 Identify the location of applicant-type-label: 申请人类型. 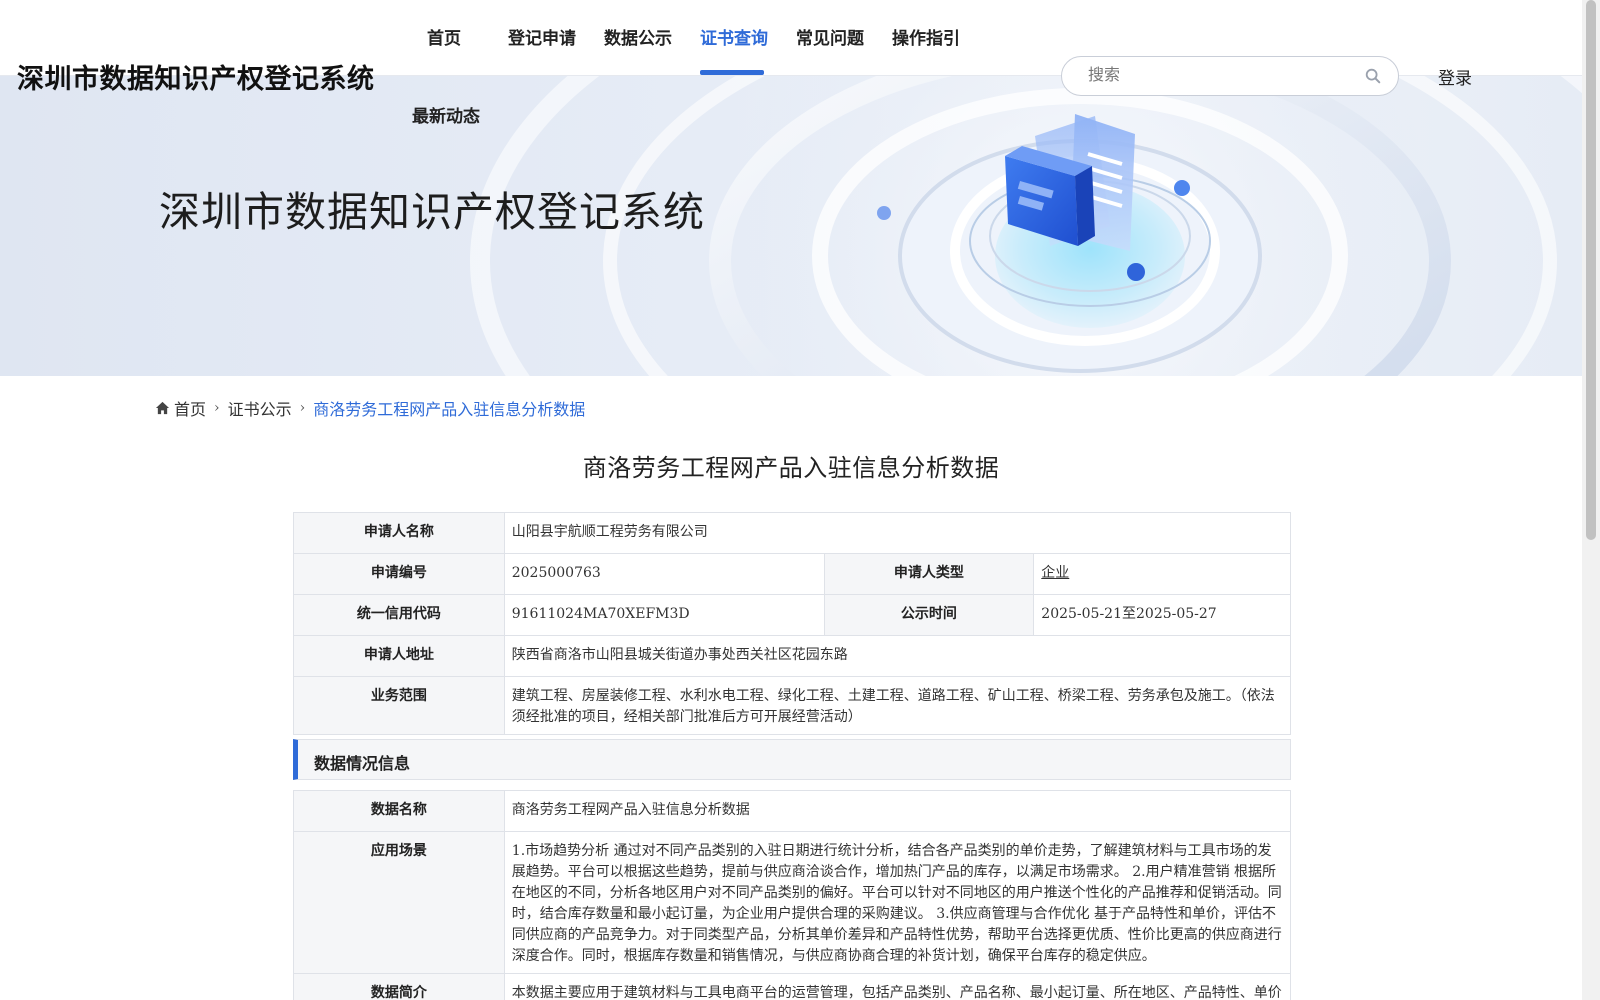
(929, 574).